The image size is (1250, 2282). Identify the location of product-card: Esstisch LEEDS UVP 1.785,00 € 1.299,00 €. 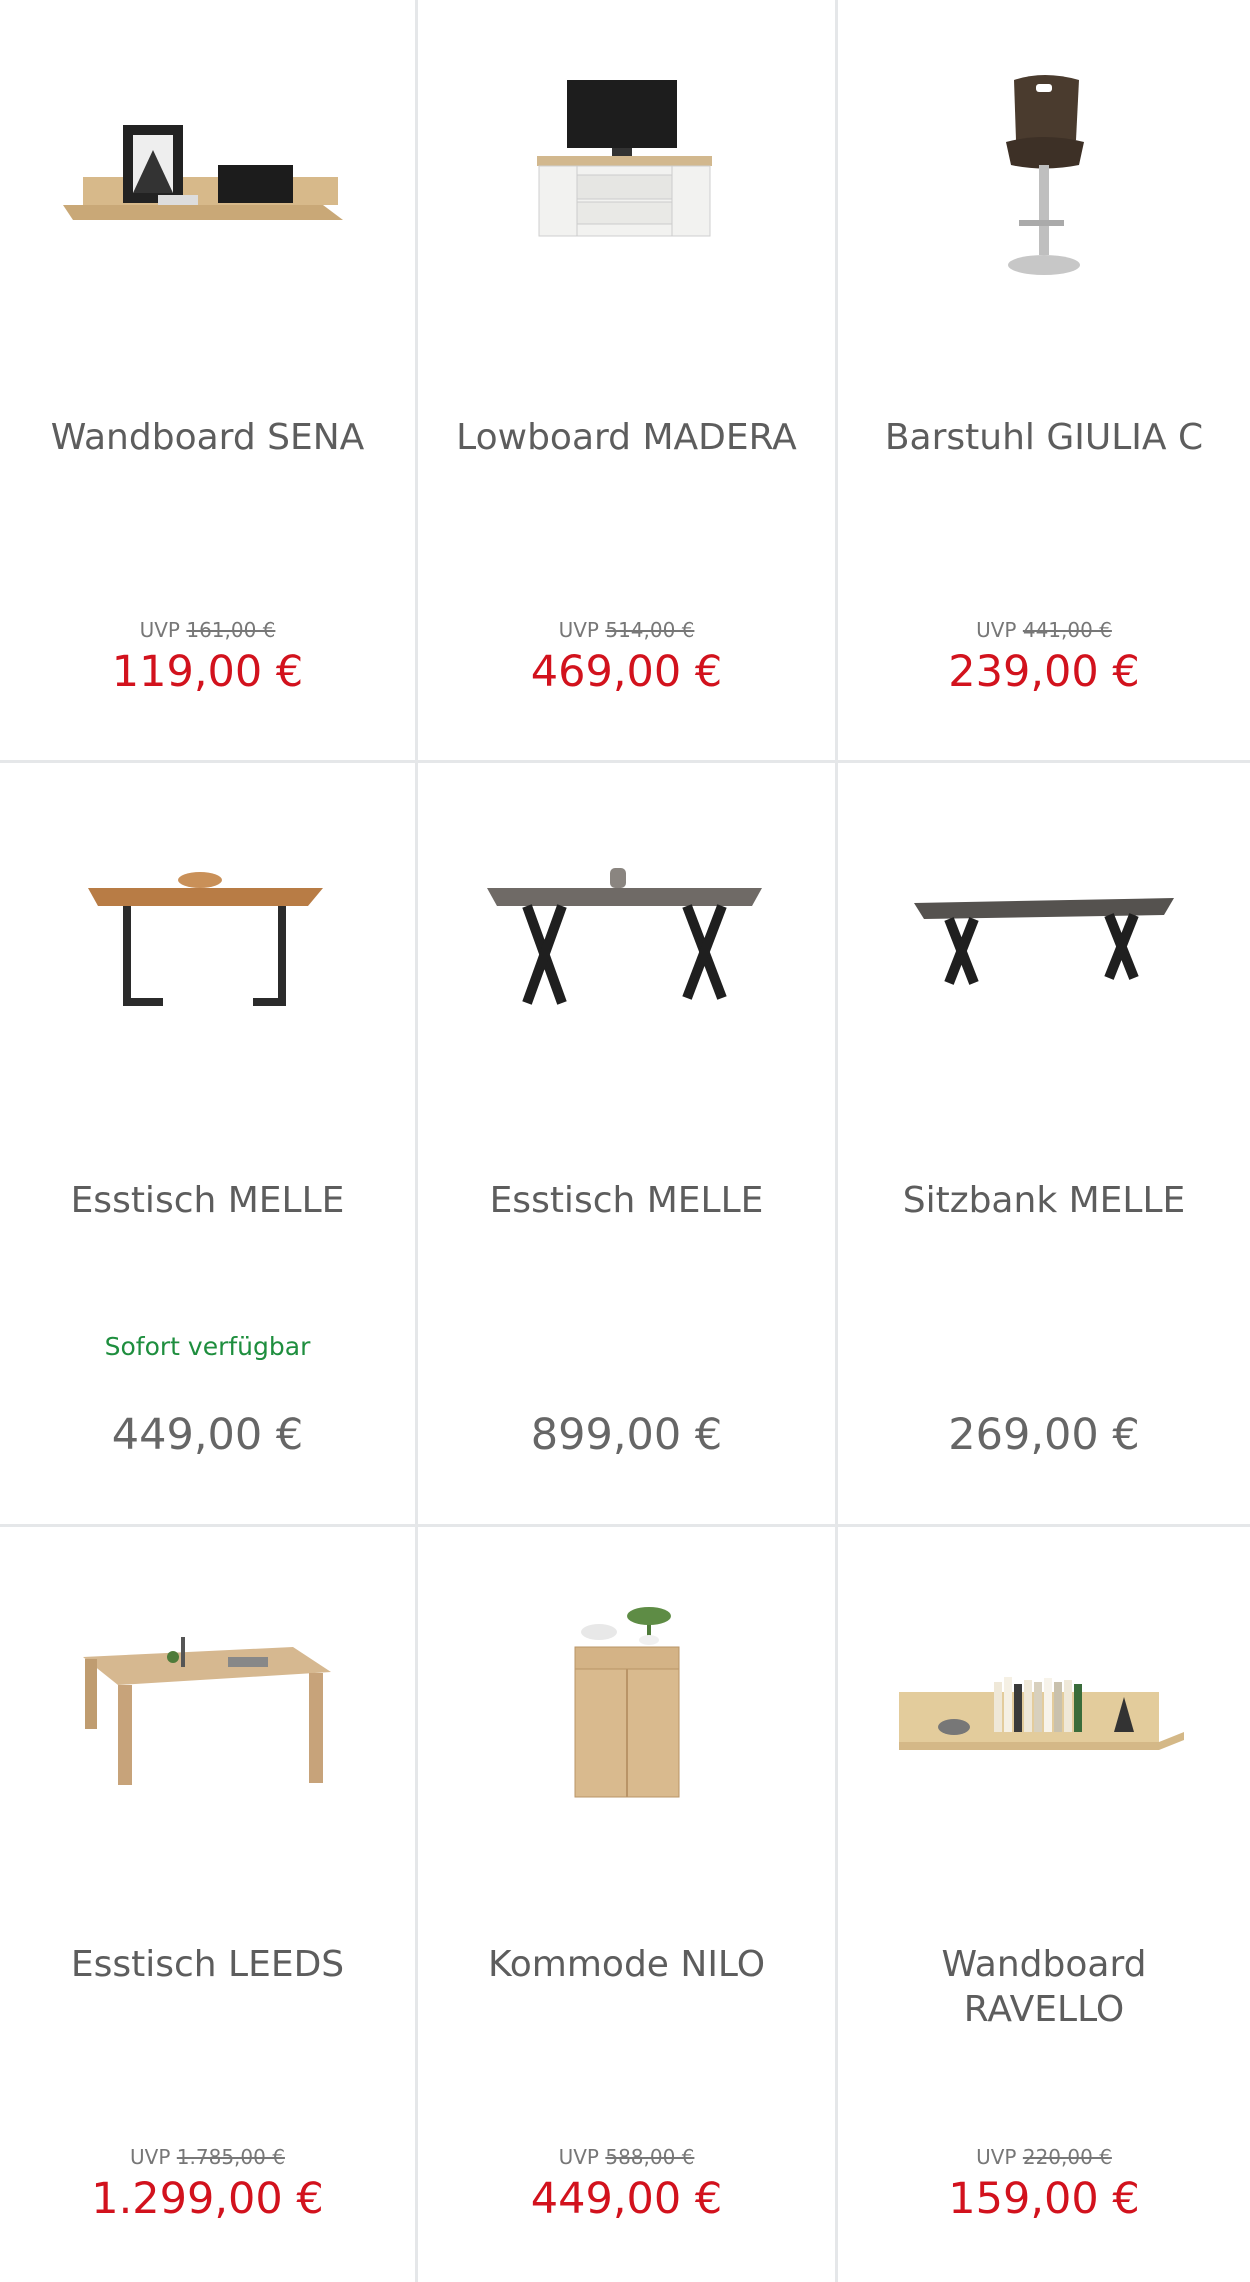
(209, 1904).